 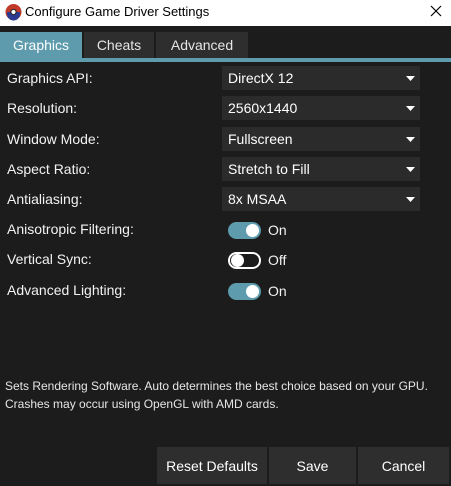 I want to click on window-mode-select: Fullscreen, so click(x=321, y=139).